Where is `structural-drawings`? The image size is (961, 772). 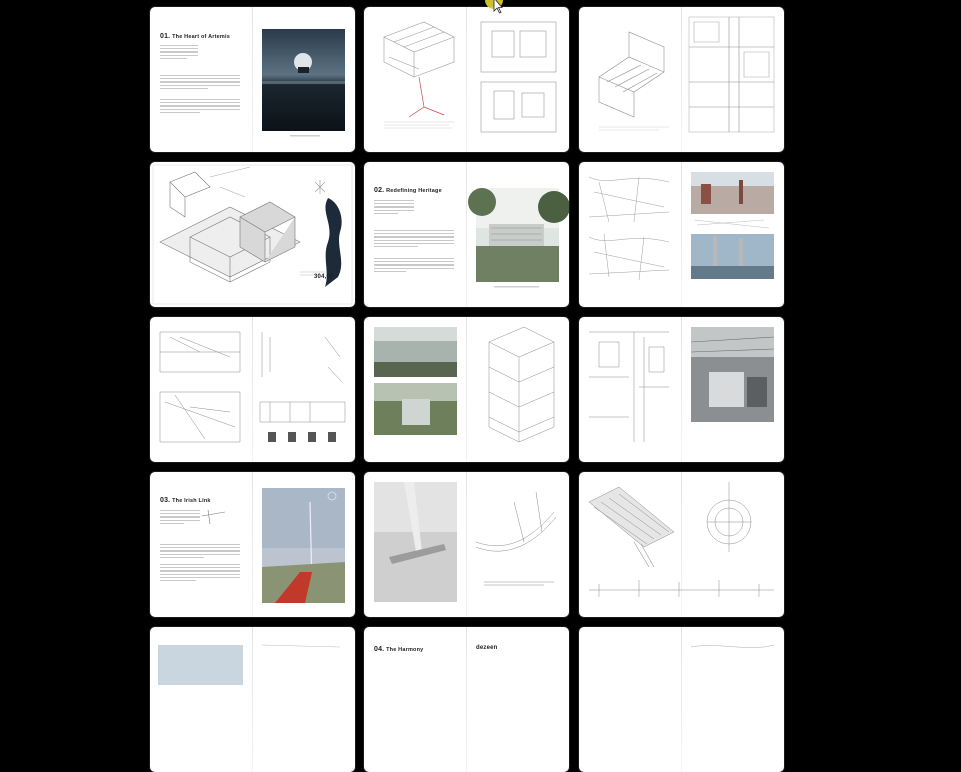
structural-drawings is located at coordinates (252, 387).